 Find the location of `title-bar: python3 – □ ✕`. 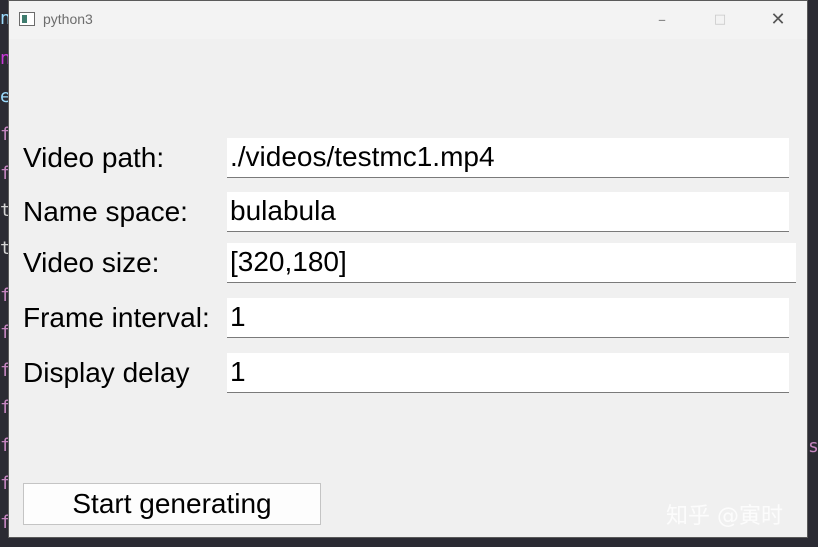

title-bar: python3 – □ ✕ is located at coordinates (408, 20).